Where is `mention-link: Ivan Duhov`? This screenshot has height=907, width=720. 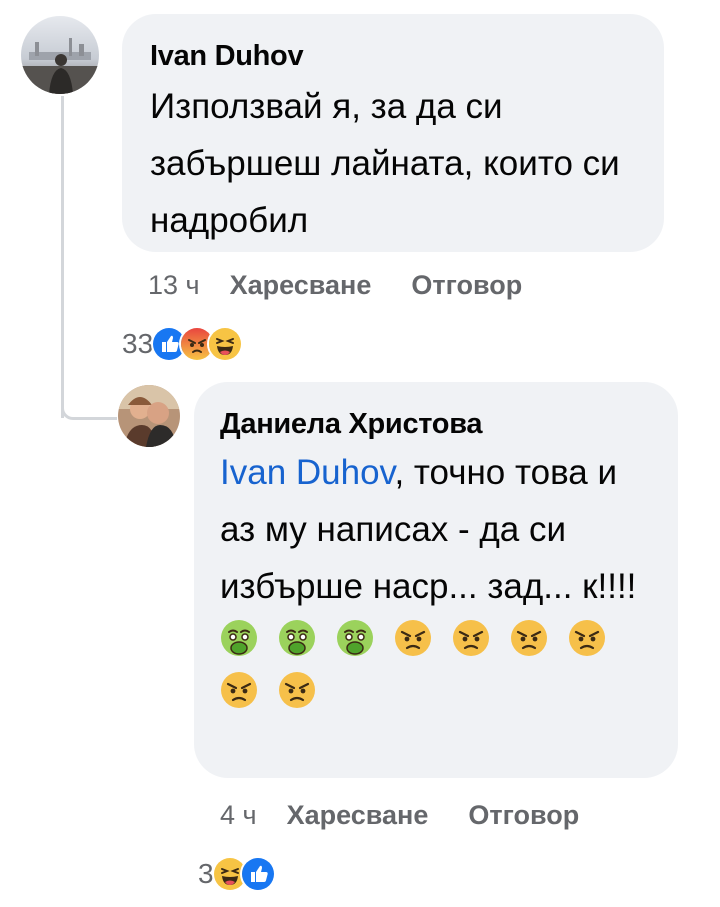 mention-link: Ivan Duhov is located at coordinates (307, 472).